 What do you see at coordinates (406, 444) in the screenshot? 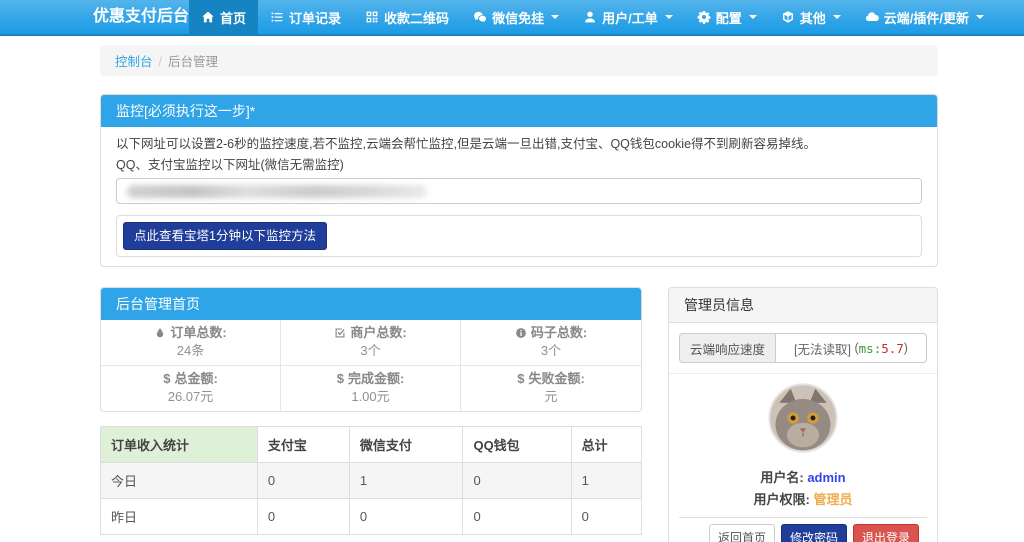
I see `table-header-wechat-pay: 微信支付` at bounding box center [406, 444].